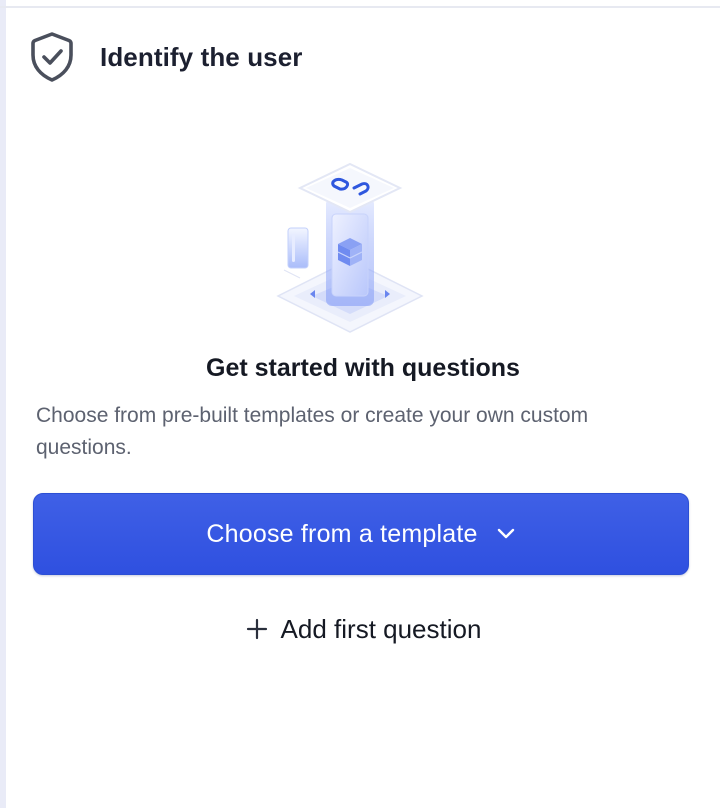 The image size is (720, 808). I want to click on add-first-question-label: Add first question, so click(381, 628).